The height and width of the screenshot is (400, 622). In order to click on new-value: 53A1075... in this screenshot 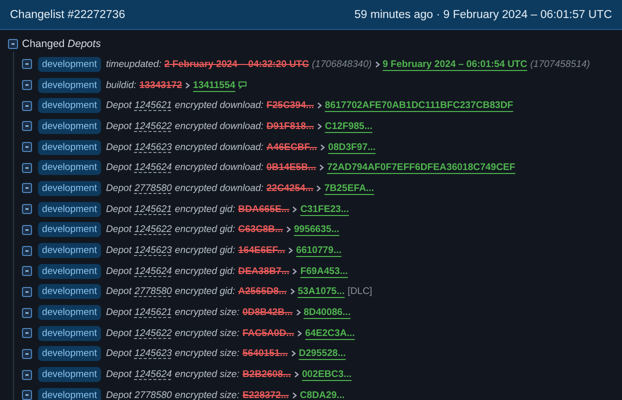, I will do `click(321, 292)`.